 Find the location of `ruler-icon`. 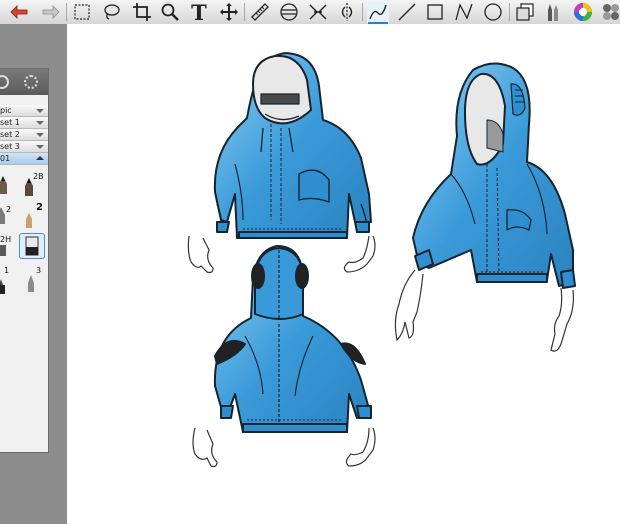

ruler-icon is located at coordinates (260, 12).